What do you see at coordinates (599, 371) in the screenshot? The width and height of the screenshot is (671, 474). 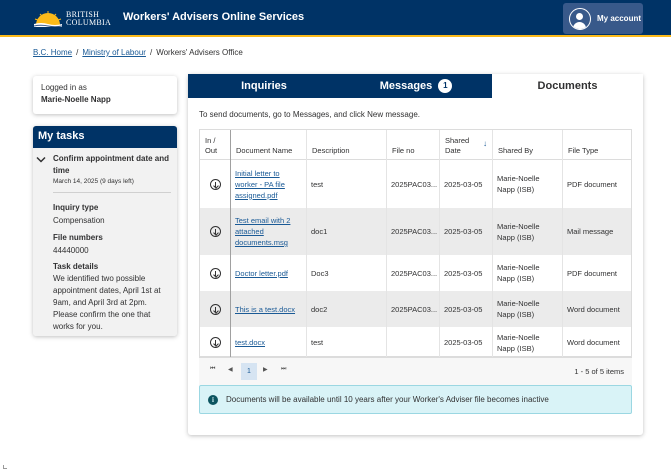 I see `pager-info: 1 - 5 of 5 items` at bounding box center [599, 371].